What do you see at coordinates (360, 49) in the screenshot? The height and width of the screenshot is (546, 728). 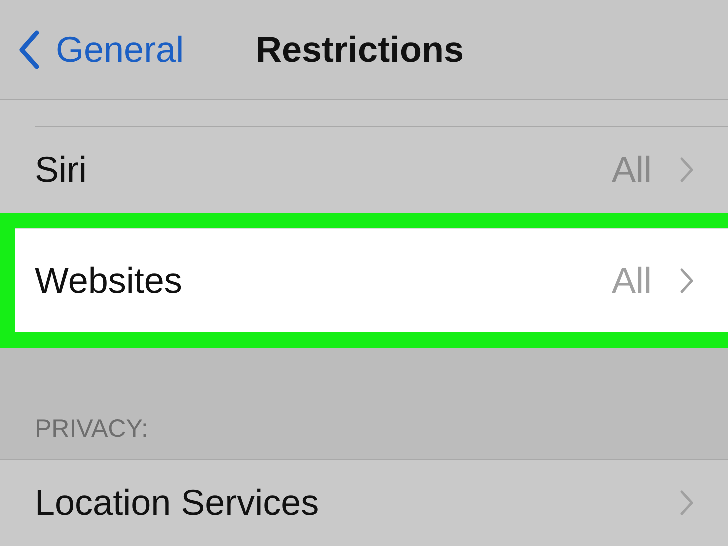 I see `screen-title: Restrictions` at bounding box center [360, 49].